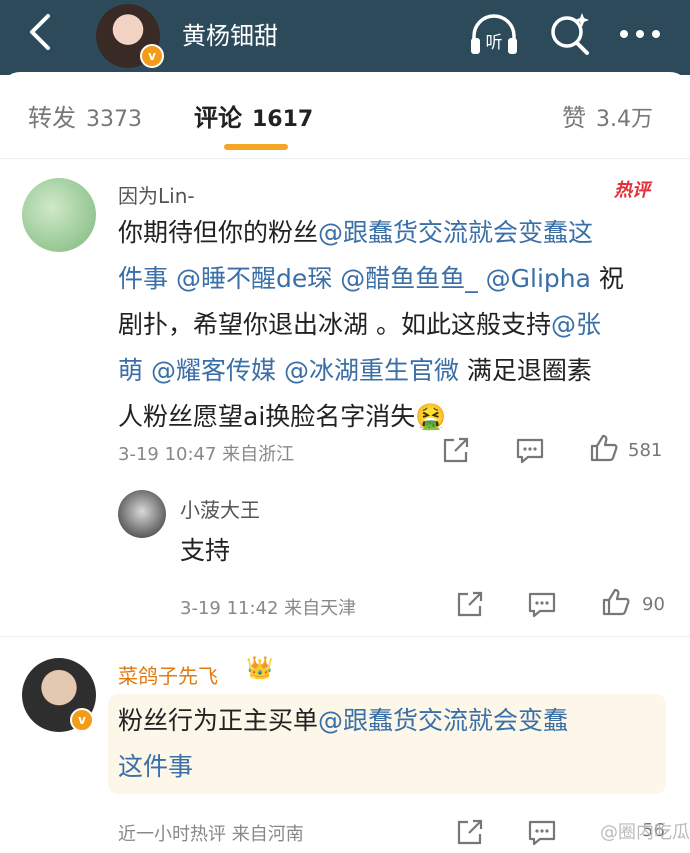 The width and height of the screenshot is (690, 853). What do you see at coordinates (256, 147) in the screenshot?
I see `active-tab-indicator` at bounding box center [256, 147].